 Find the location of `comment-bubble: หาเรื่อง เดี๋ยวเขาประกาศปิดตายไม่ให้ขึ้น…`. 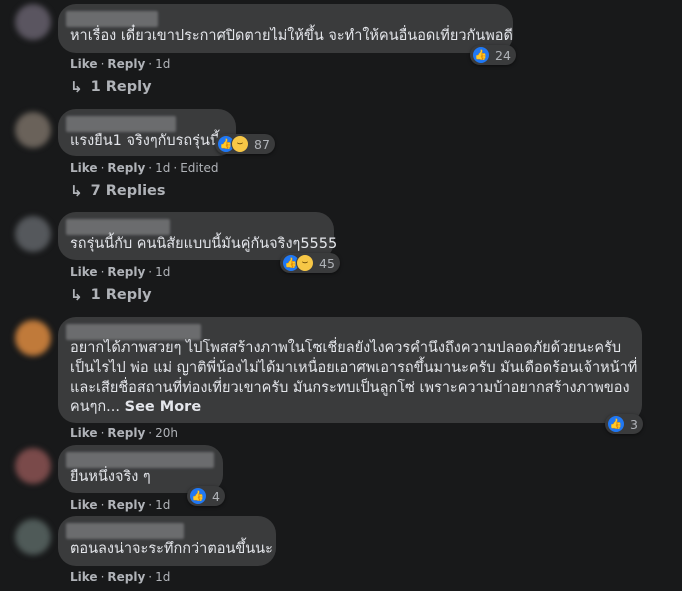

comment-bubble: หาเรื่อง เดี๋ยวเขาประกาศปิดตายไม่ให้ขึ้น… is located at coordinates (285, 28).